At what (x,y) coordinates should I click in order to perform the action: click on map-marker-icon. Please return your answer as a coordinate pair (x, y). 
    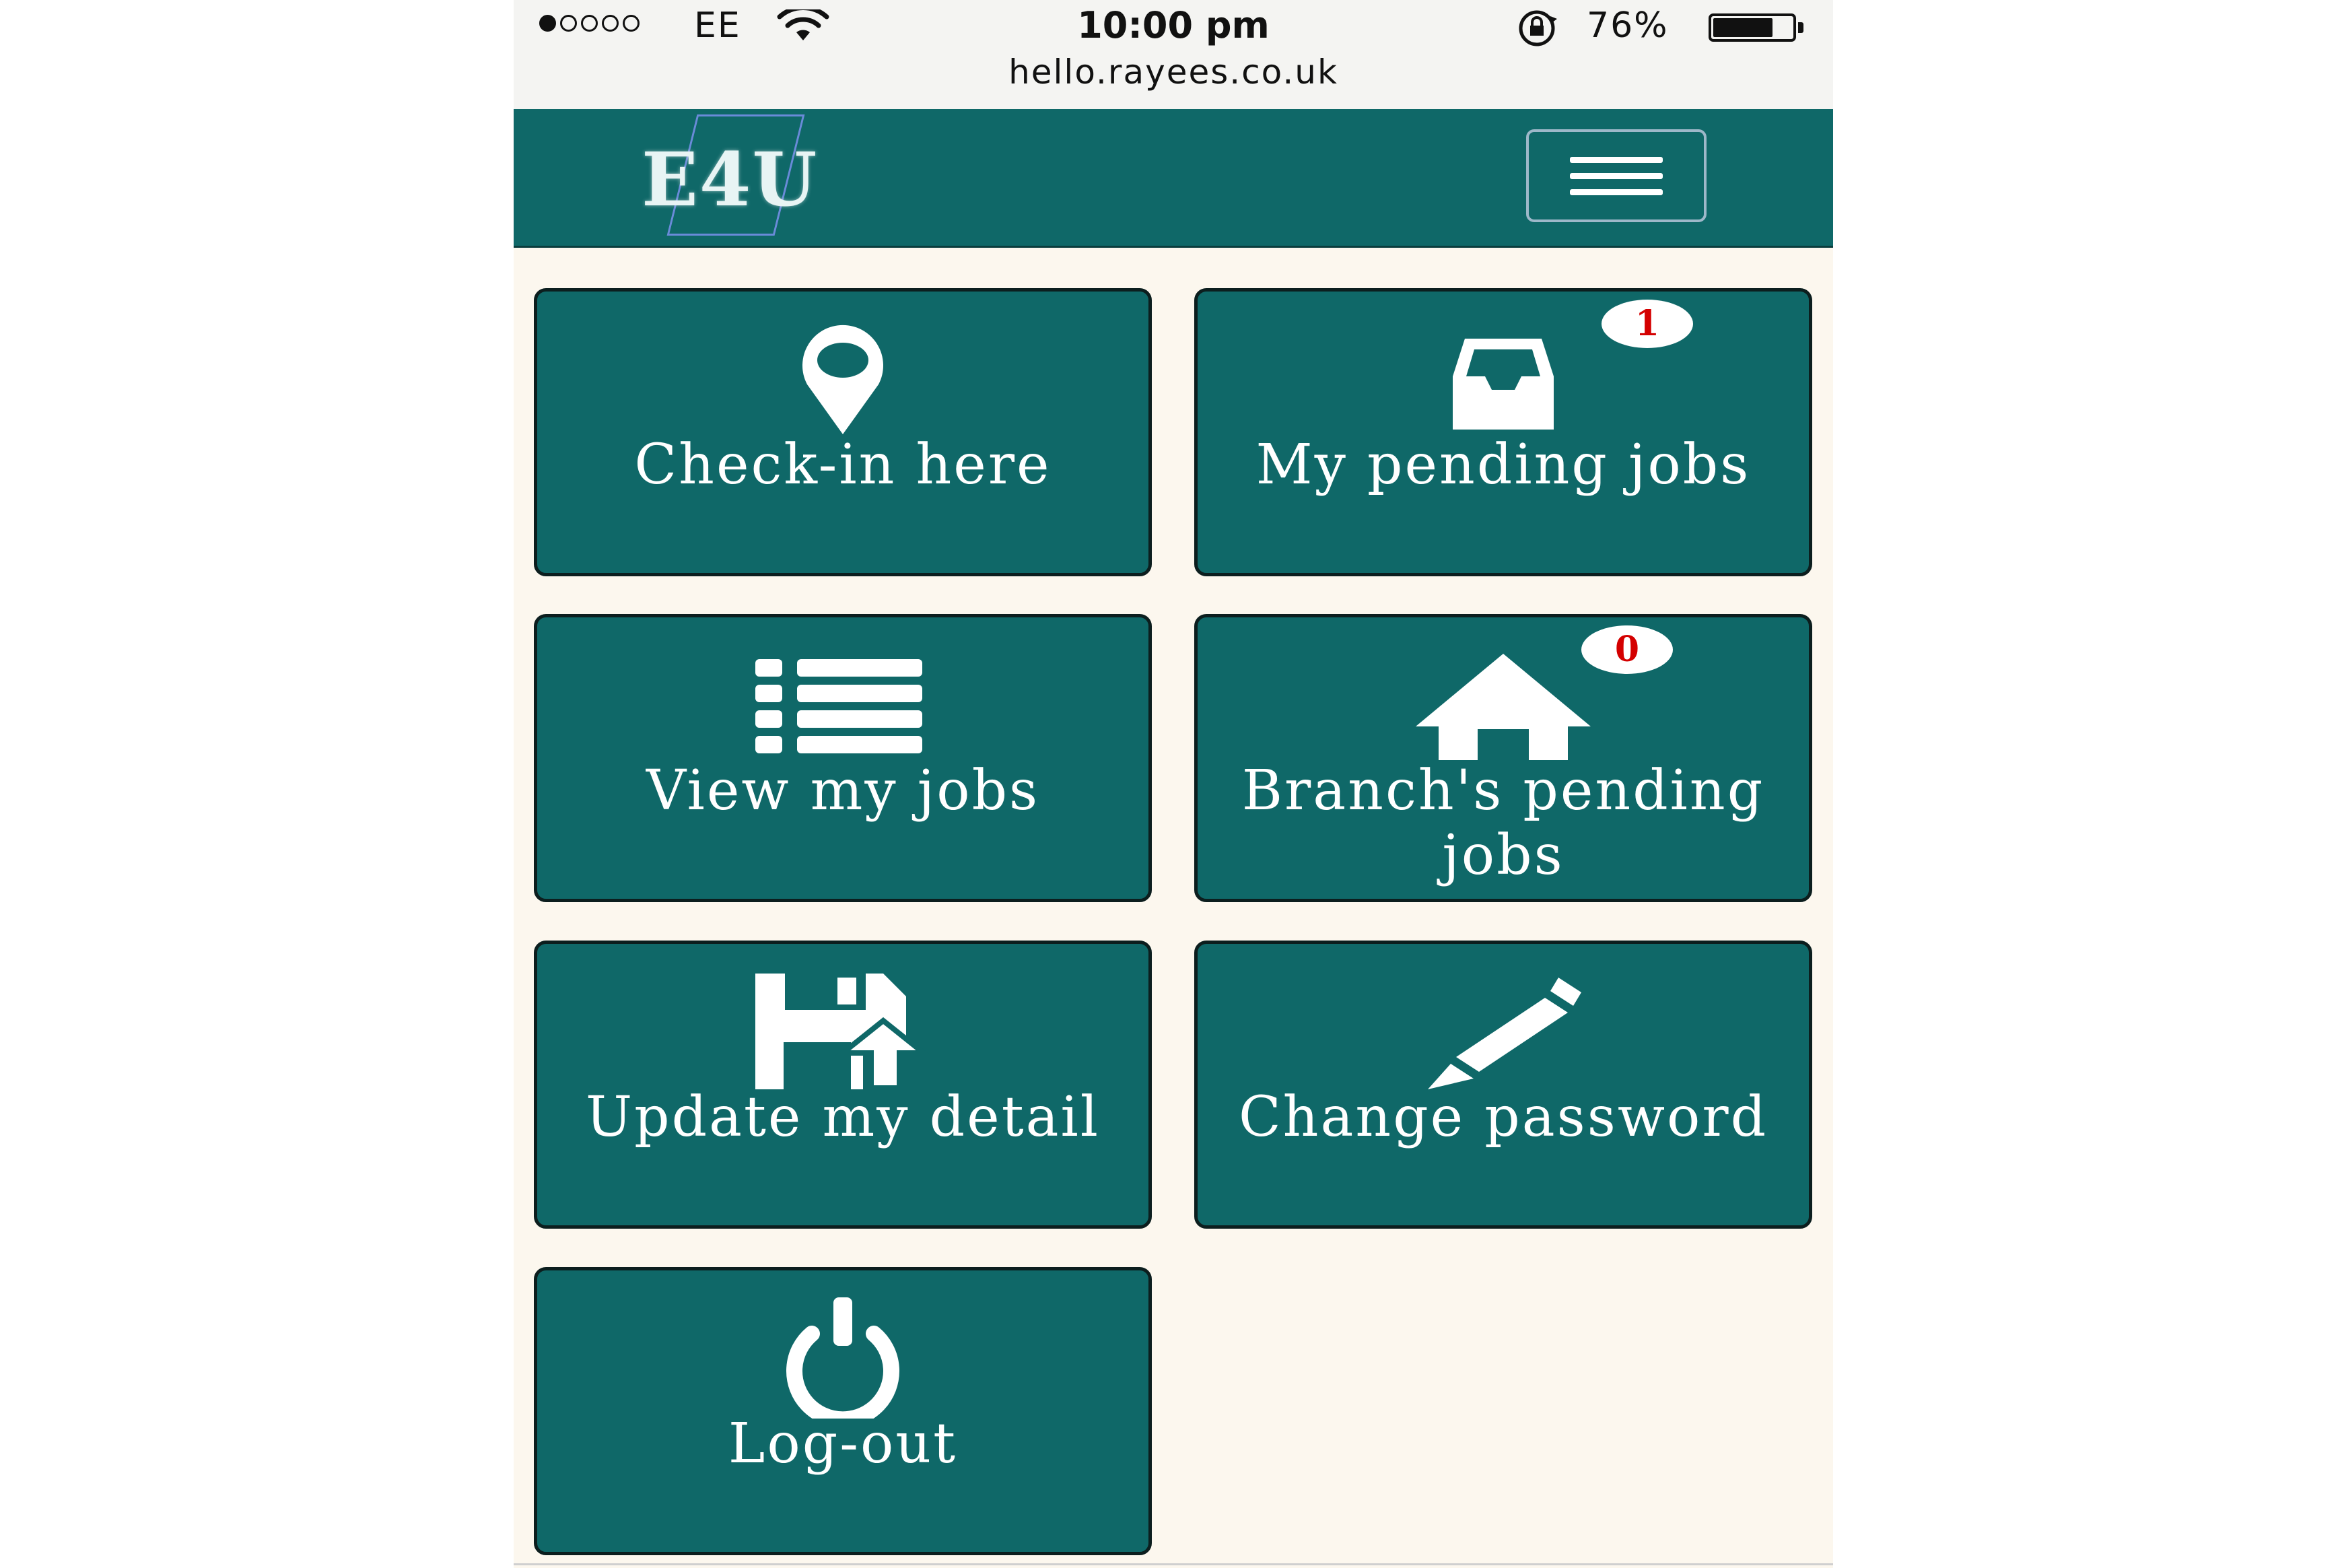
    Looking at the image, I should click on (843, 379).